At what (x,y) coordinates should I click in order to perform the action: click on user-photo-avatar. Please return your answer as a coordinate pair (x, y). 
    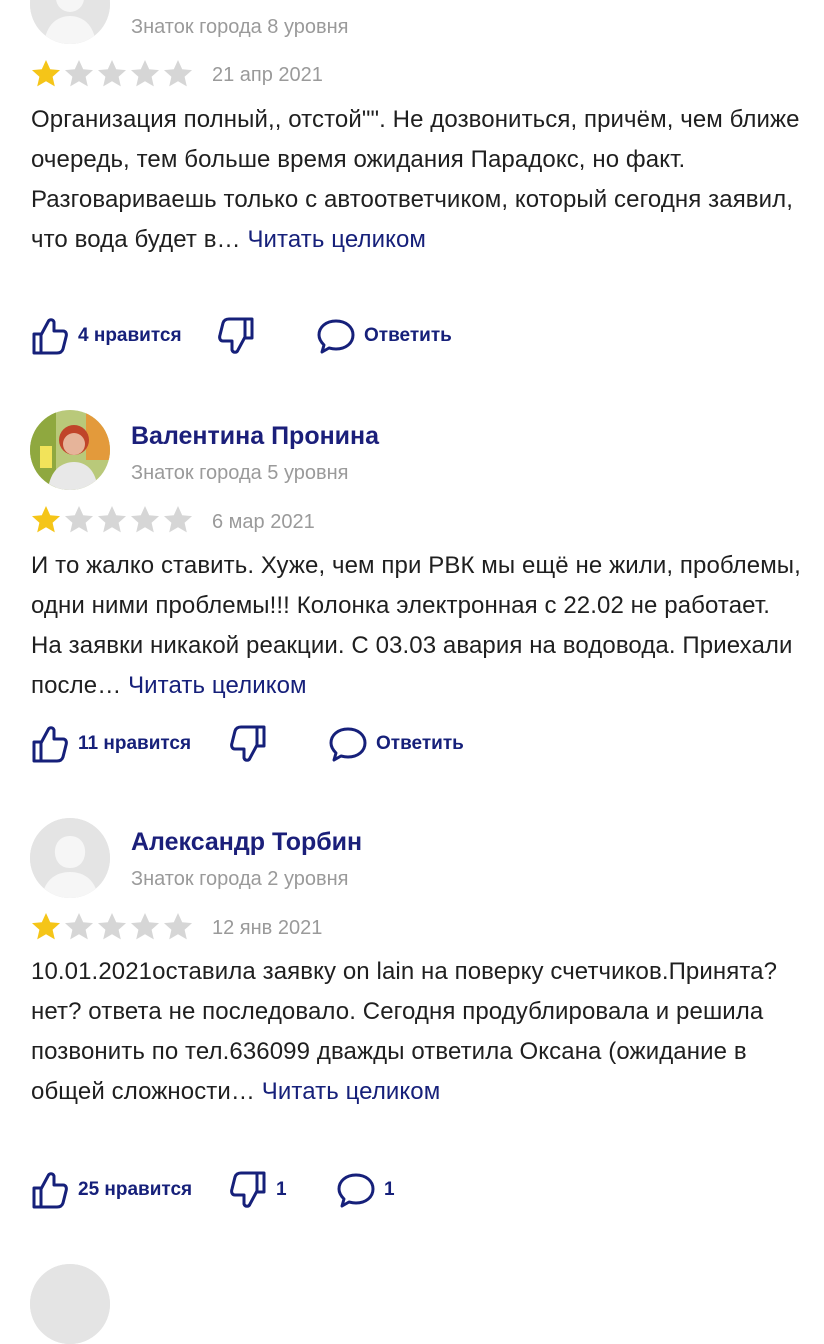
    Looking at the image, I should click on (70, 450).